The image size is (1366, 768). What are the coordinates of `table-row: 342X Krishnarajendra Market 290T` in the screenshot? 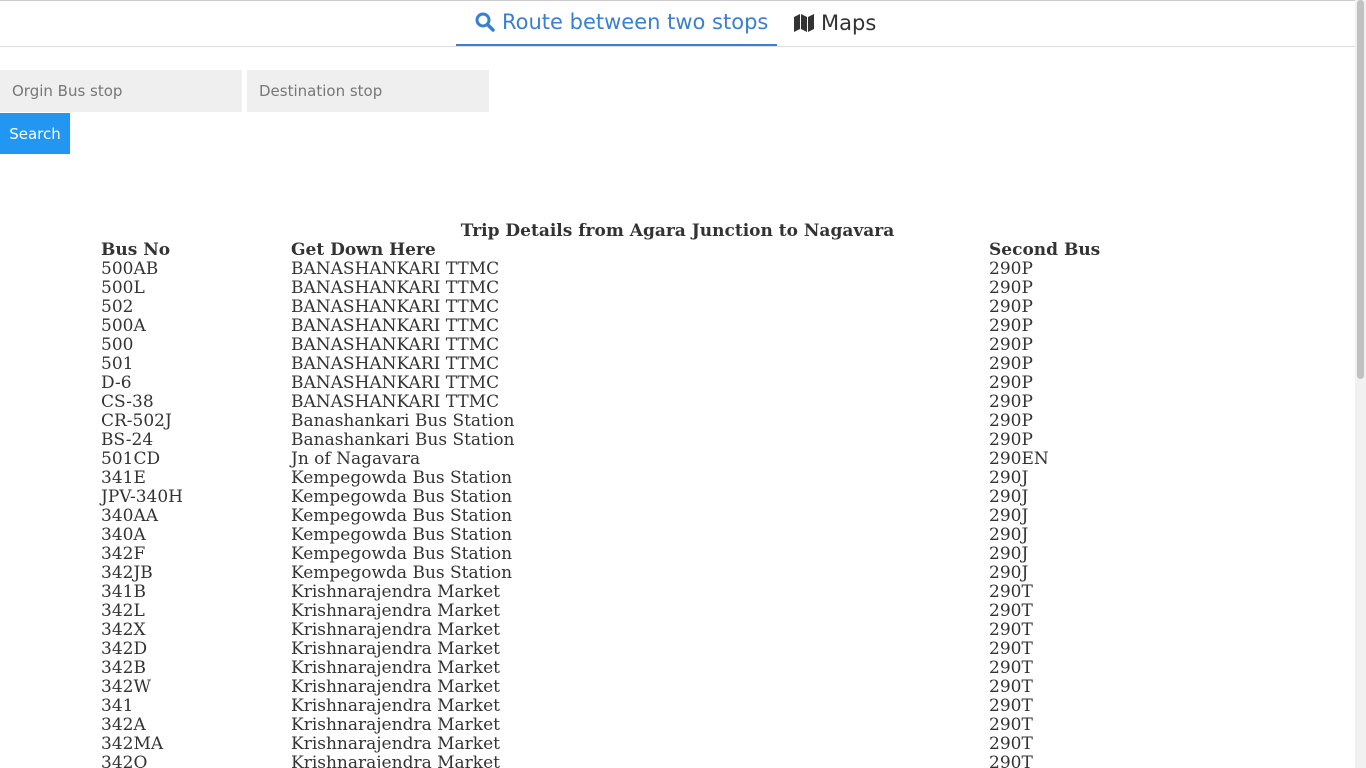 It's located at (645, 630).